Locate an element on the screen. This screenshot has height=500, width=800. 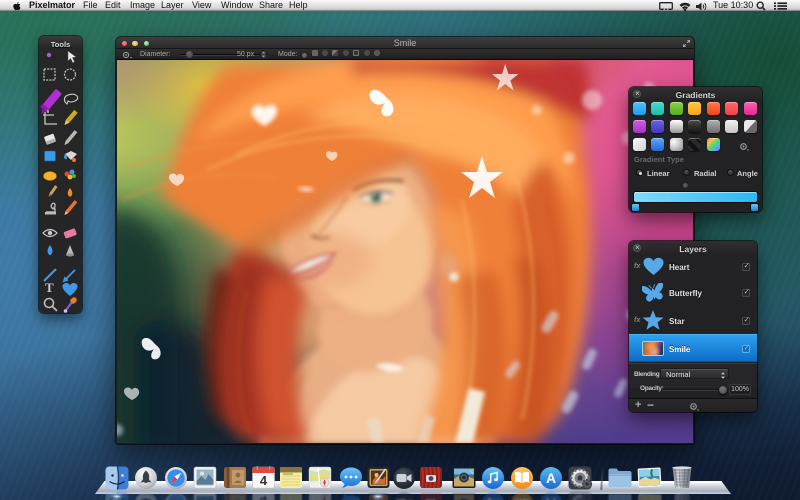
svg-text: T is located at coordinates (49, 287).